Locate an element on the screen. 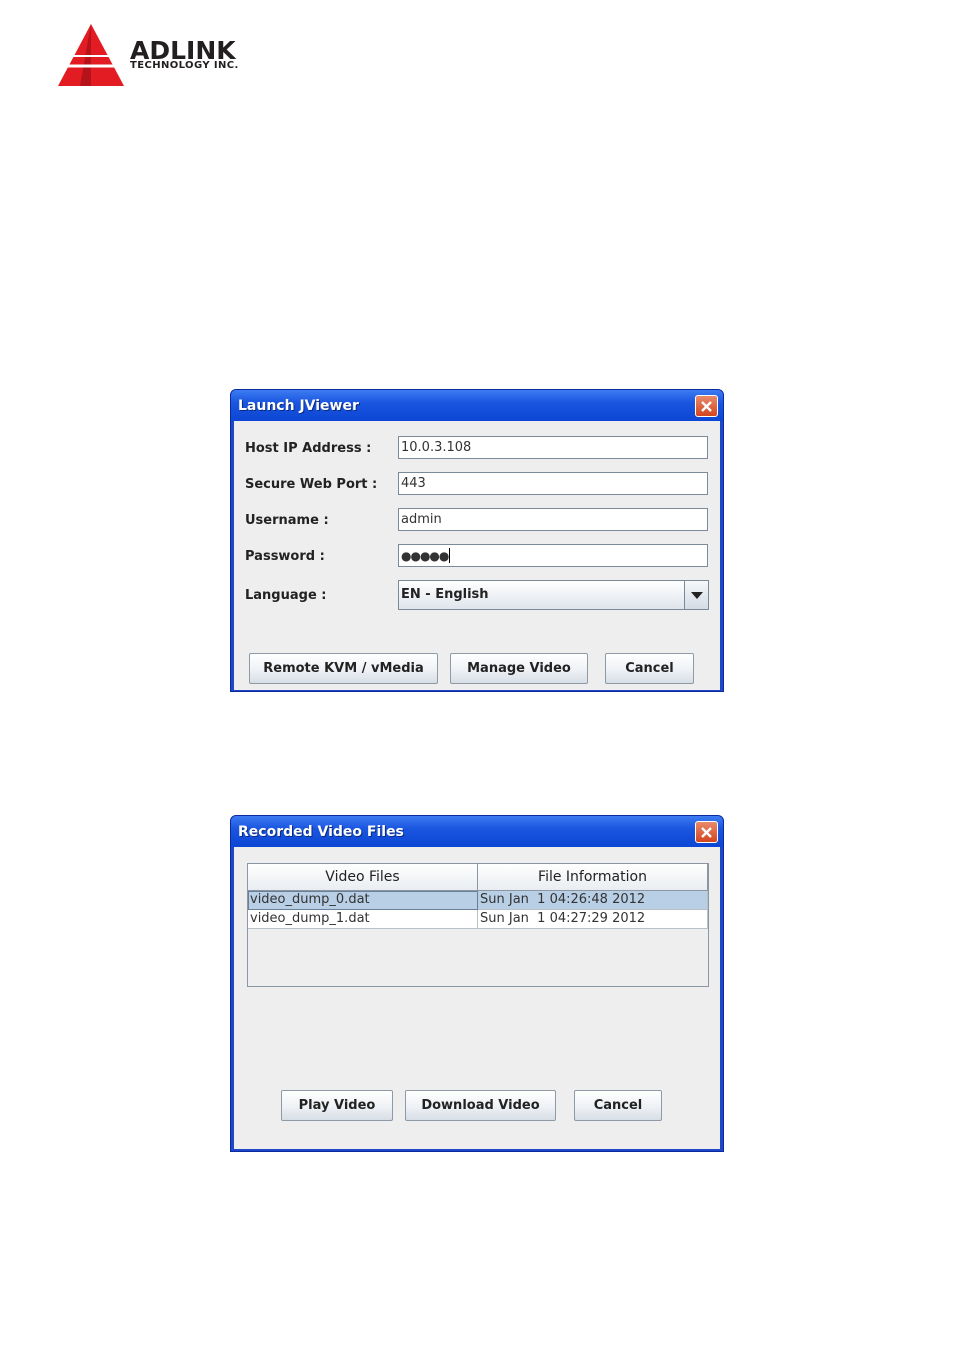 This screenshot has height=1350, width=954. password-label: Password : is located at coordinates (285, 556).